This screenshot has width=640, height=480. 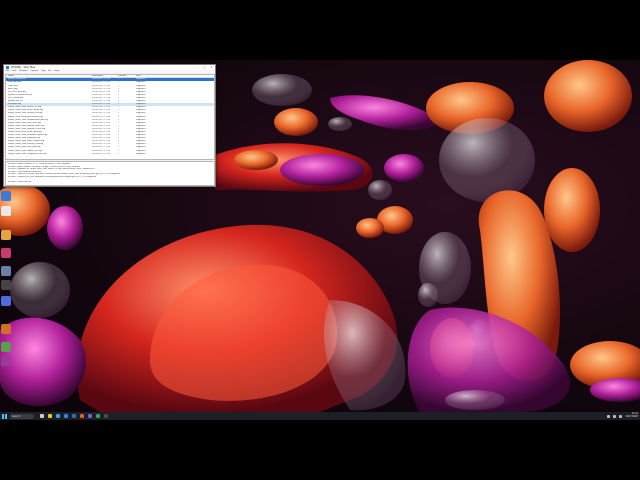 I want to click on menu-options: Options, so click(x=35, y=71).